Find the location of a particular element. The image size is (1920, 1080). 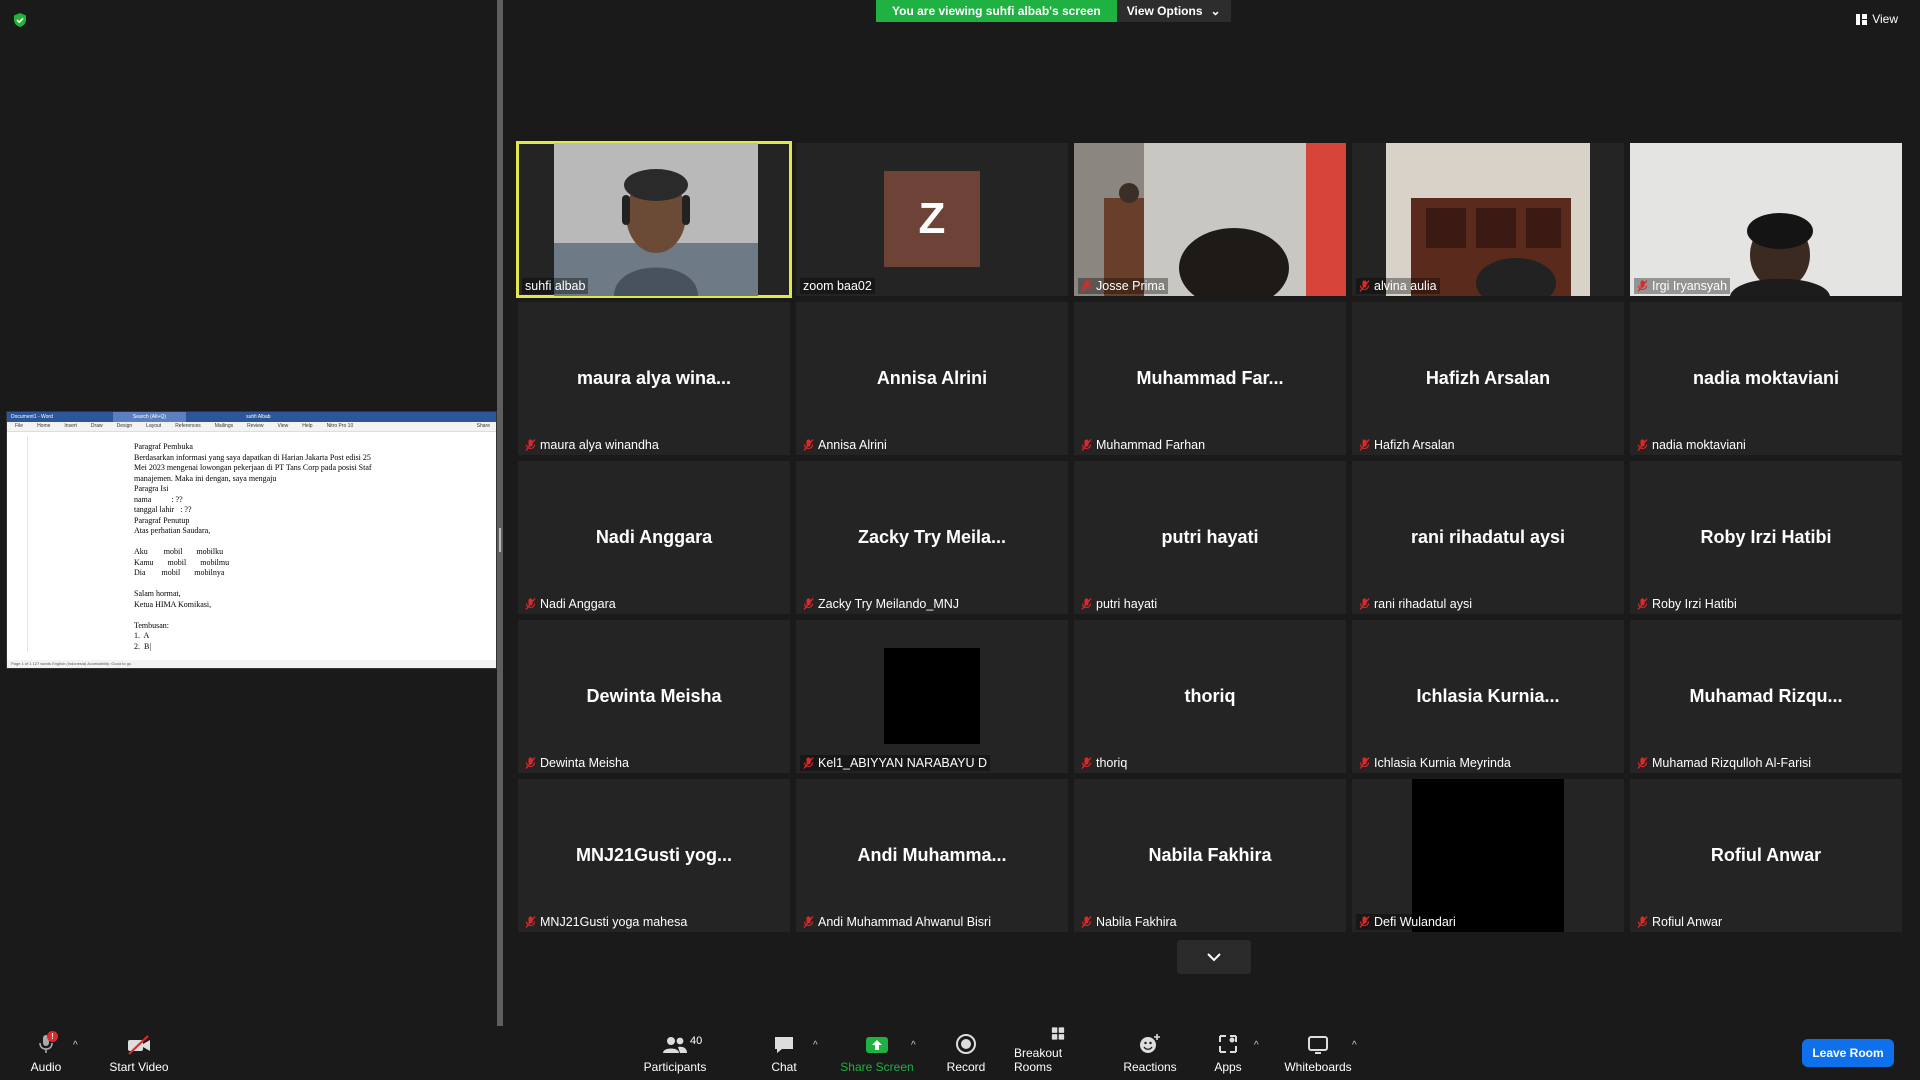

view-options-button: View Options ⌄ is located at coordinates (1173, 11).